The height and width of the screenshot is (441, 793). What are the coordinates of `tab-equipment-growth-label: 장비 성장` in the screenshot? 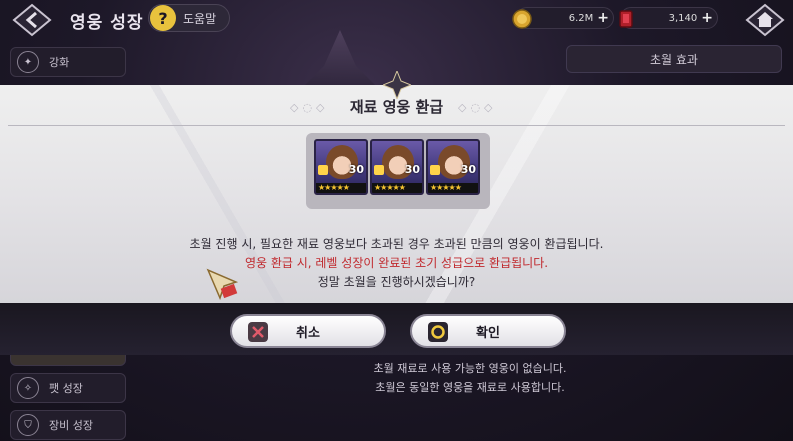 It's located at (71, 425).